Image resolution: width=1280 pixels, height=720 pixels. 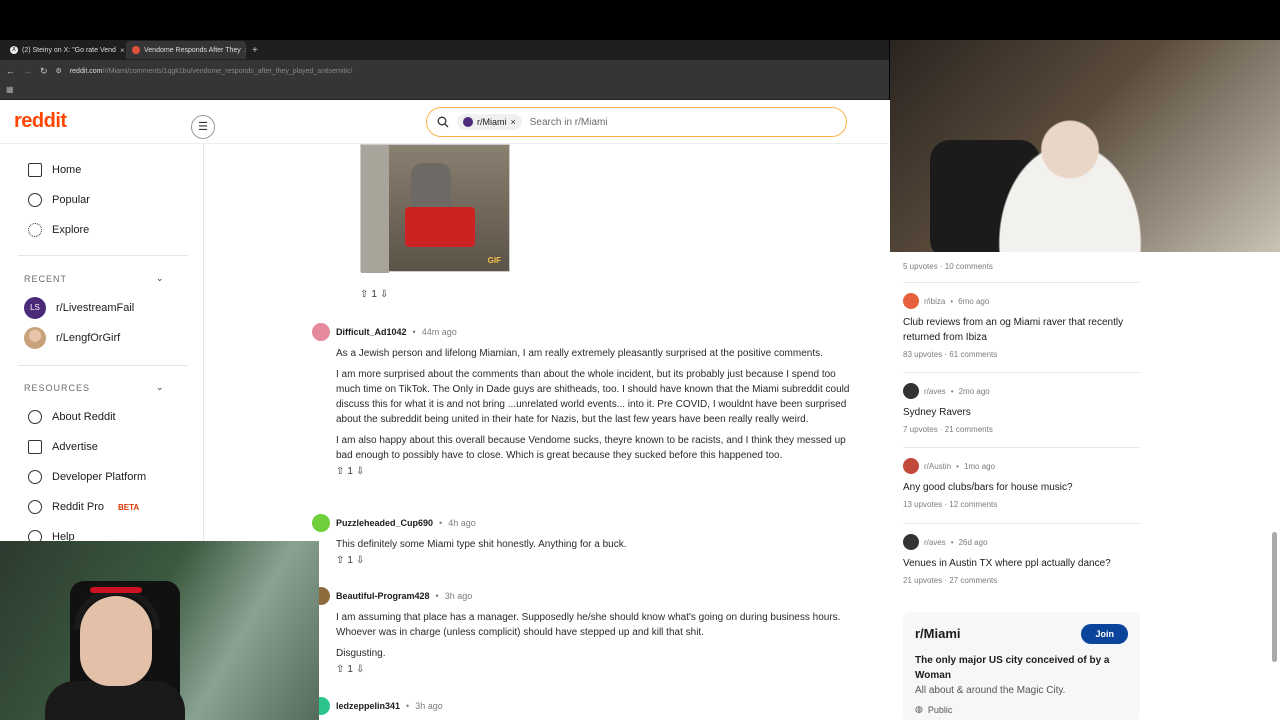 I want to click on search-icon, so click(x=443, y=122).